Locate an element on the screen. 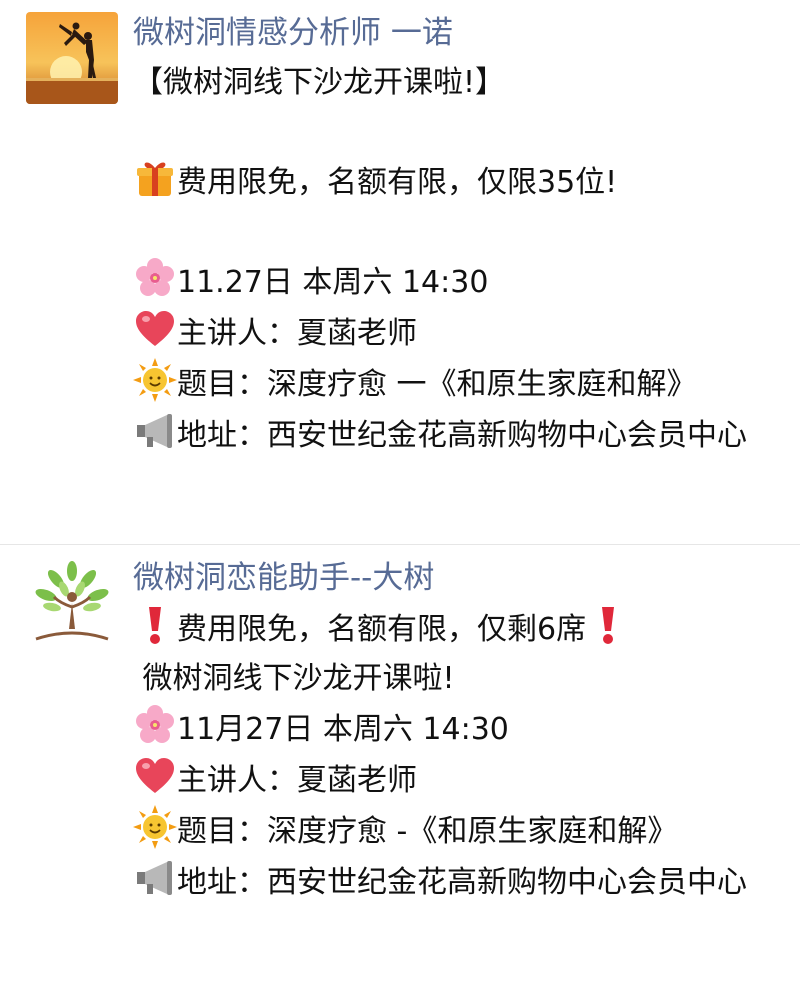  line-text: 费用限免，名额有限，仅剩6席 is located at coordinates (382, 629).